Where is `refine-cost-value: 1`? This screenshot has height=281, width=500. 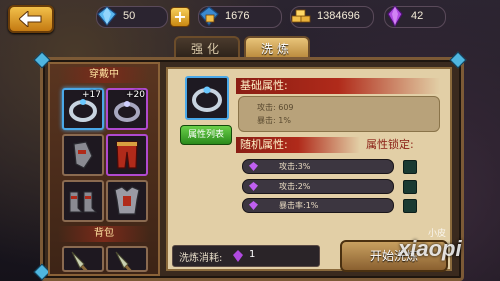
refine-cost-value: 1 is located at coordinates (252, 254).